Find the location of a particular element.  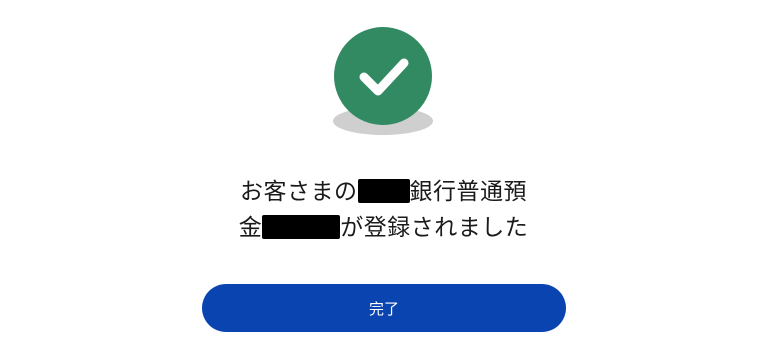

success-badge is located at coordinates (383, 81).